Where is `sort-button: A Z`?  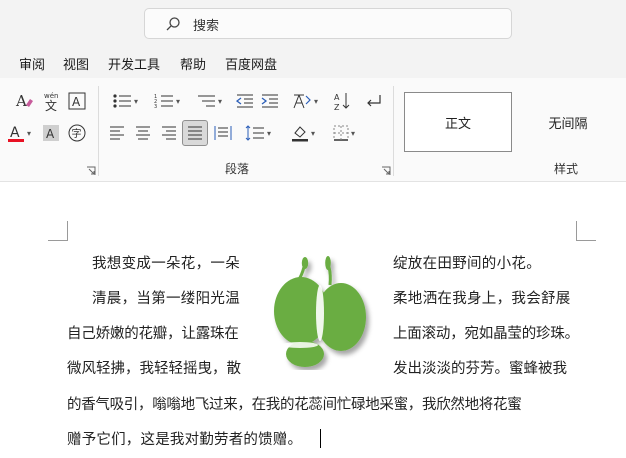
sort-button: A Z is located at coordinates (342, 101).